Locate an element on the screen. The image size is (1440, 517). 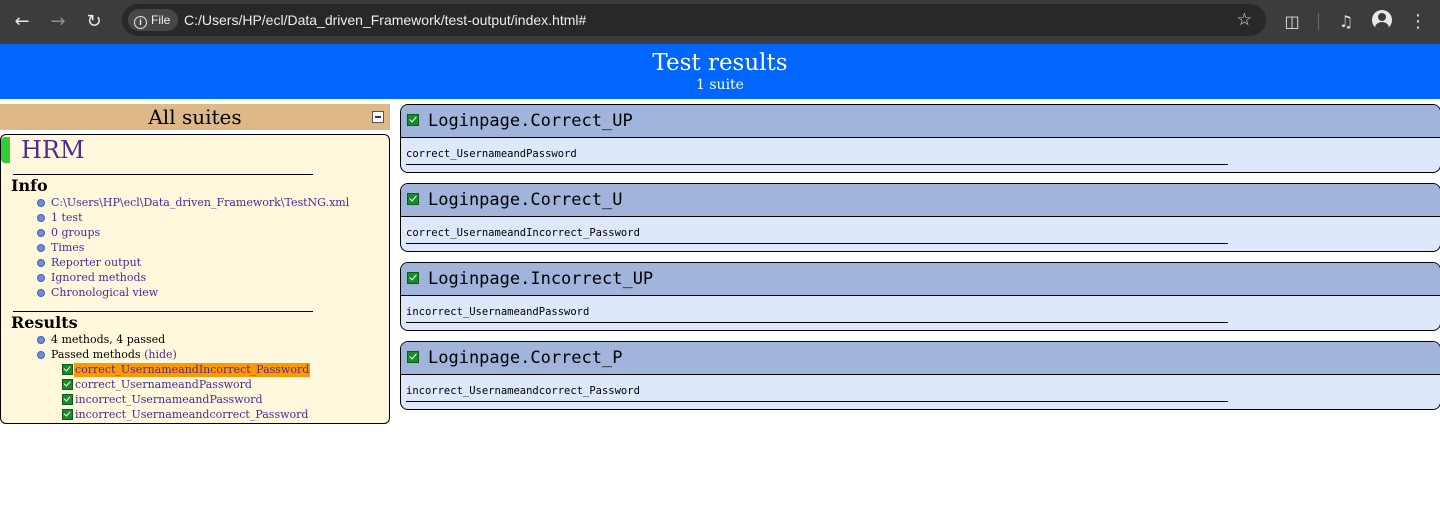
all-suites-header: All suites is located at coordinates (195, 117).